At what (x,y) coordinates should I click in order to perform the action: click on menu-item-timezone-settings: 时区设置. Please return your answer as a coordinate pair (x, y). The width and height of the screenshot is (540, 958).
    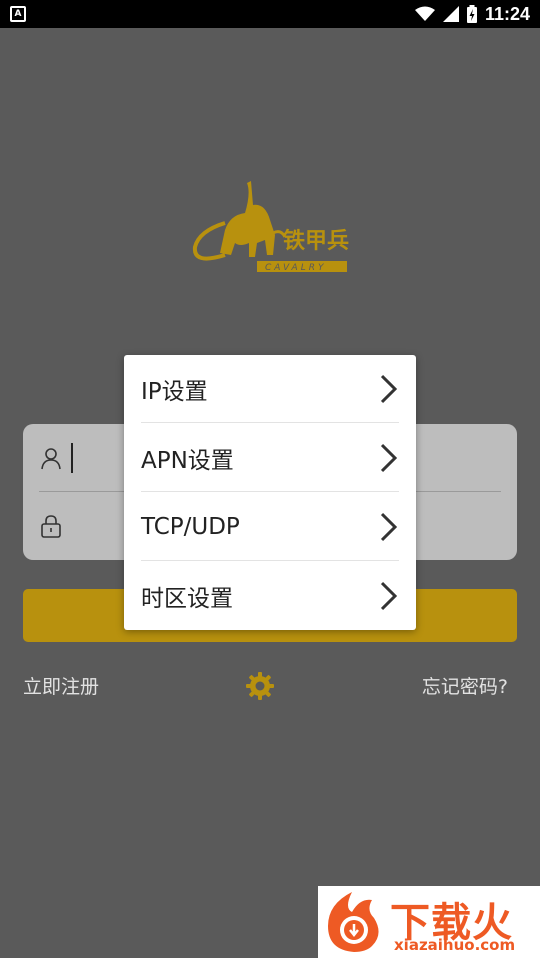
    Looking at the image, I should click on (270, 596).